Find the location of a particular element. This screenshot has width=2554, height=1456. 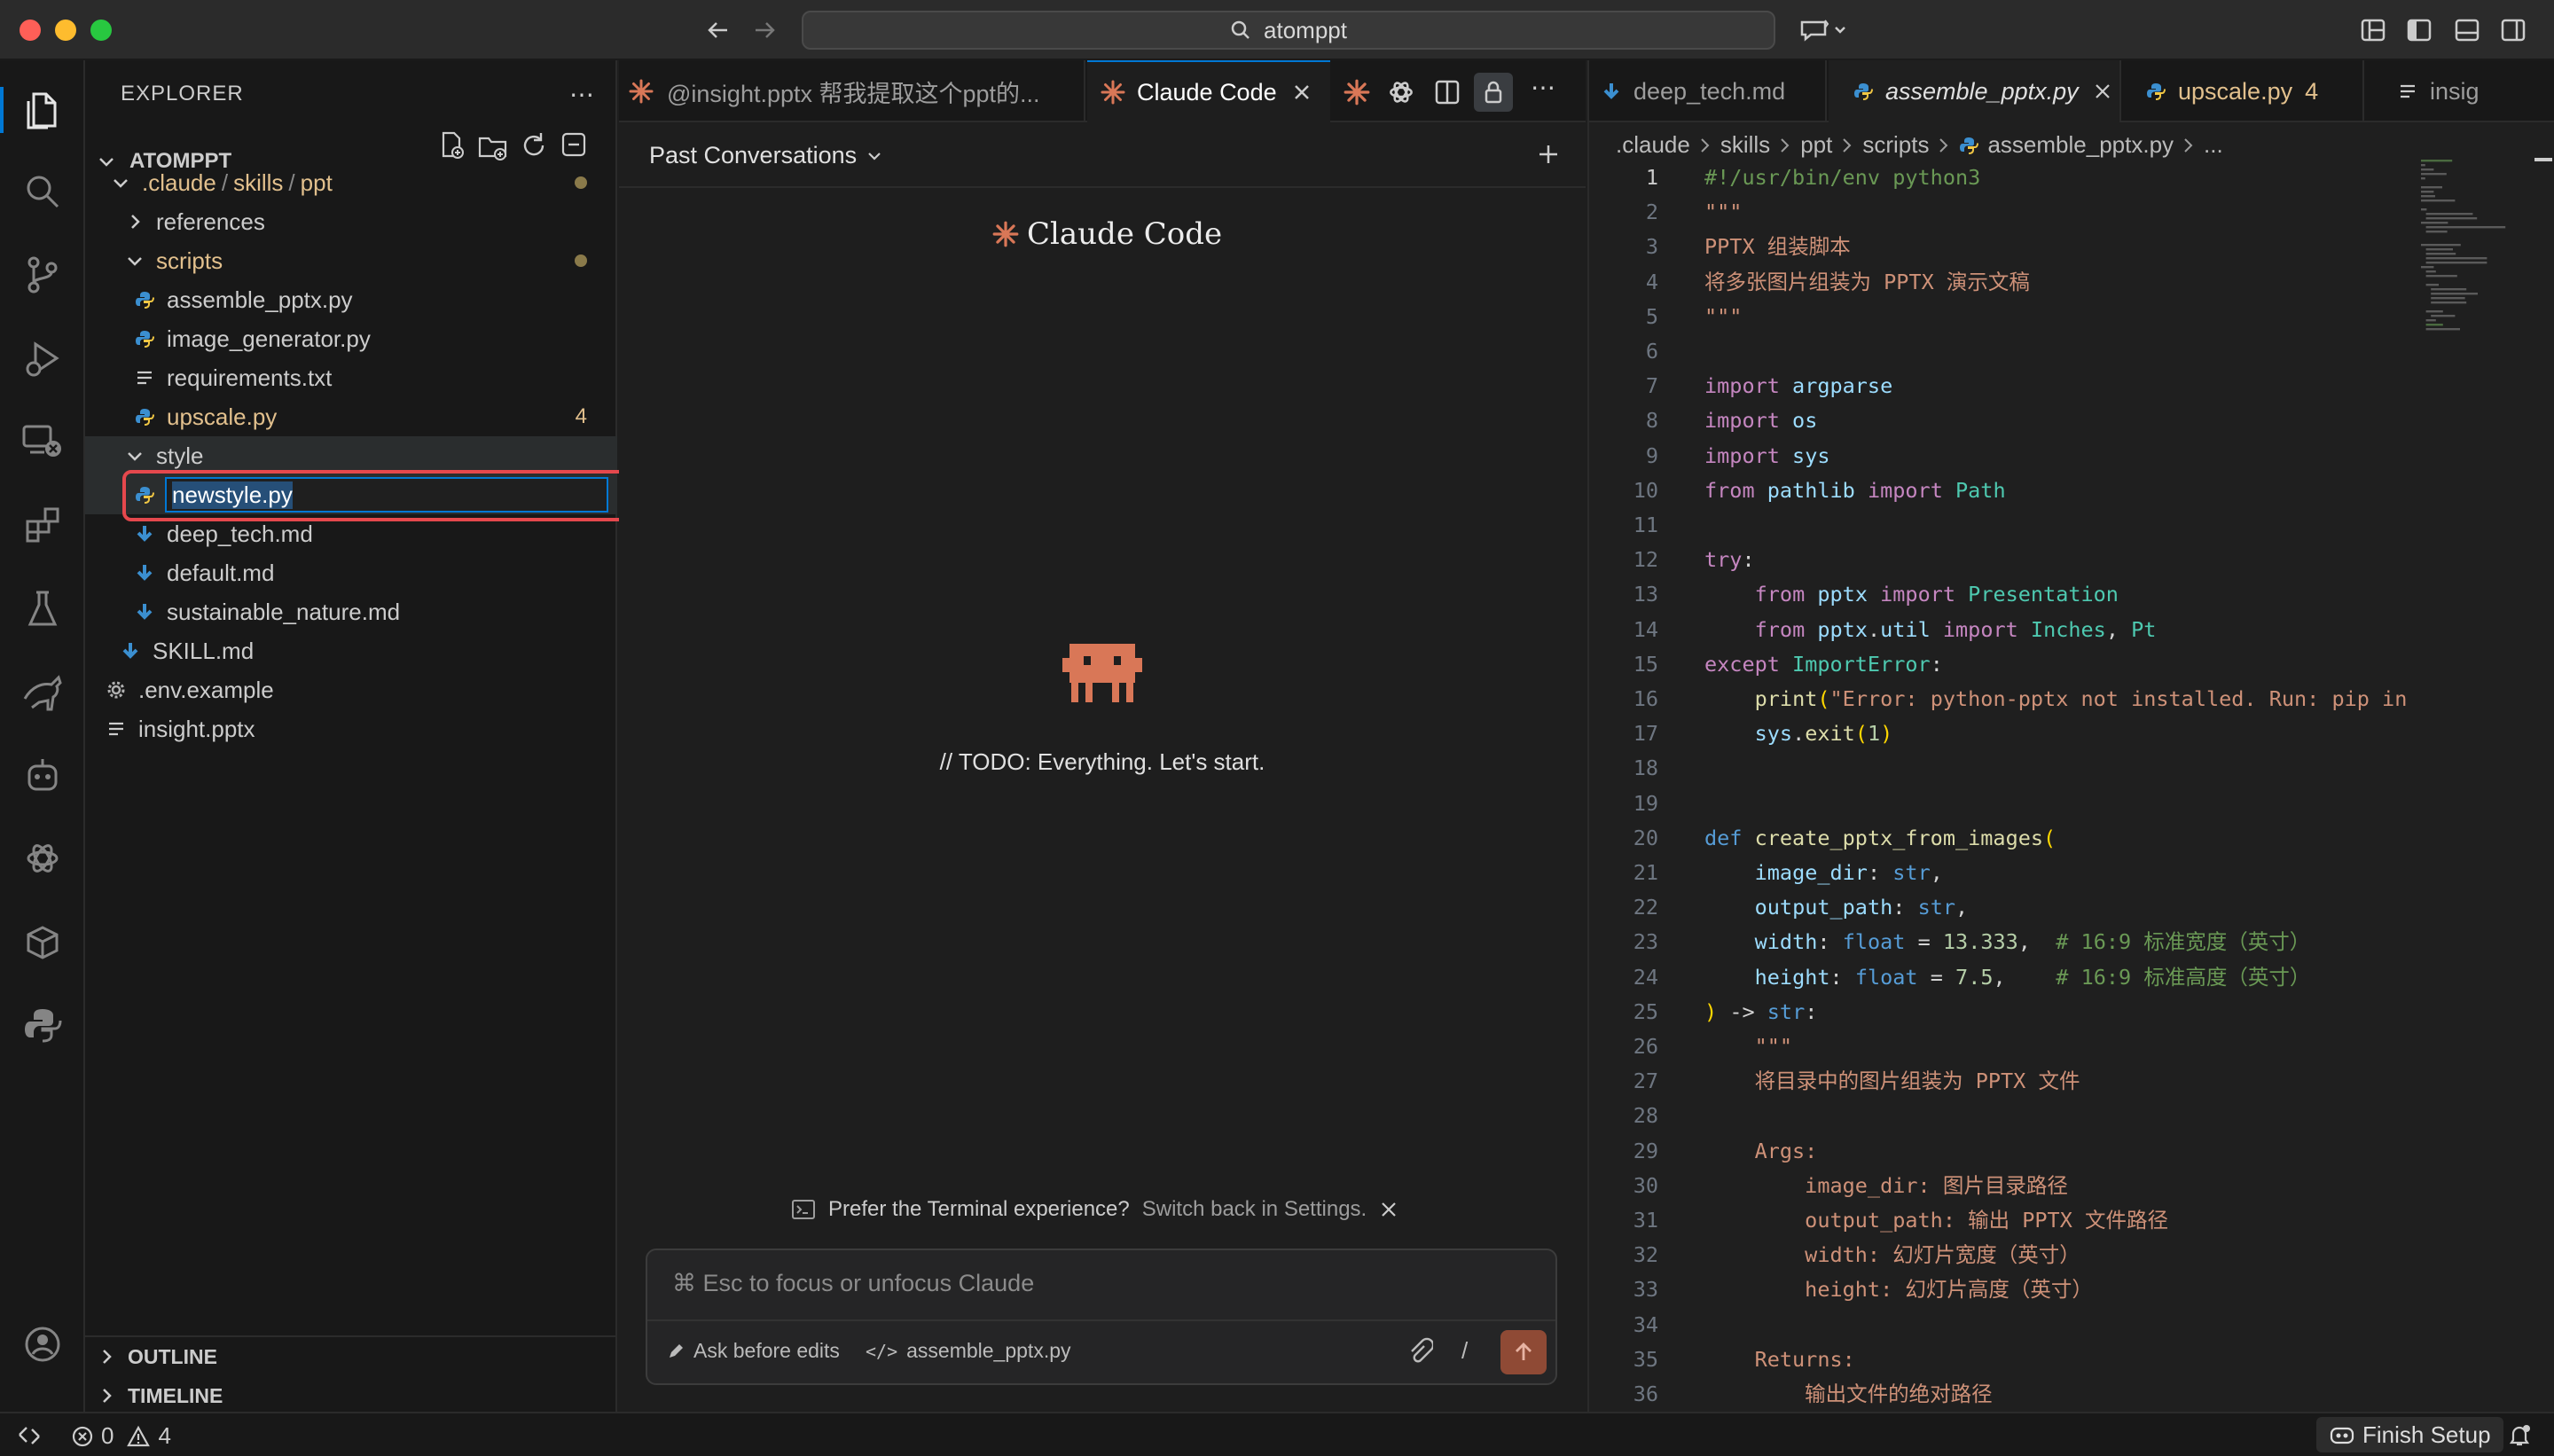

new-folder-icon is located at coordinates (493, 147).